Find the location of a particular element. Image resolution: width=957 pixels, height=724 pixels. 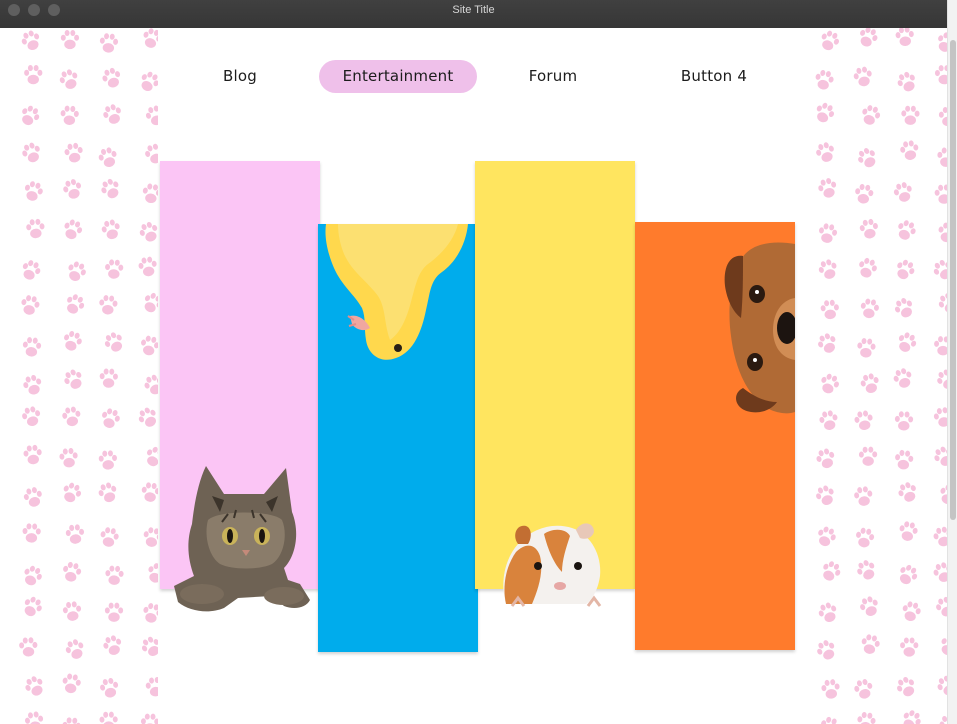

nav-forum-button: Forum is located at coordinates (553, 76).